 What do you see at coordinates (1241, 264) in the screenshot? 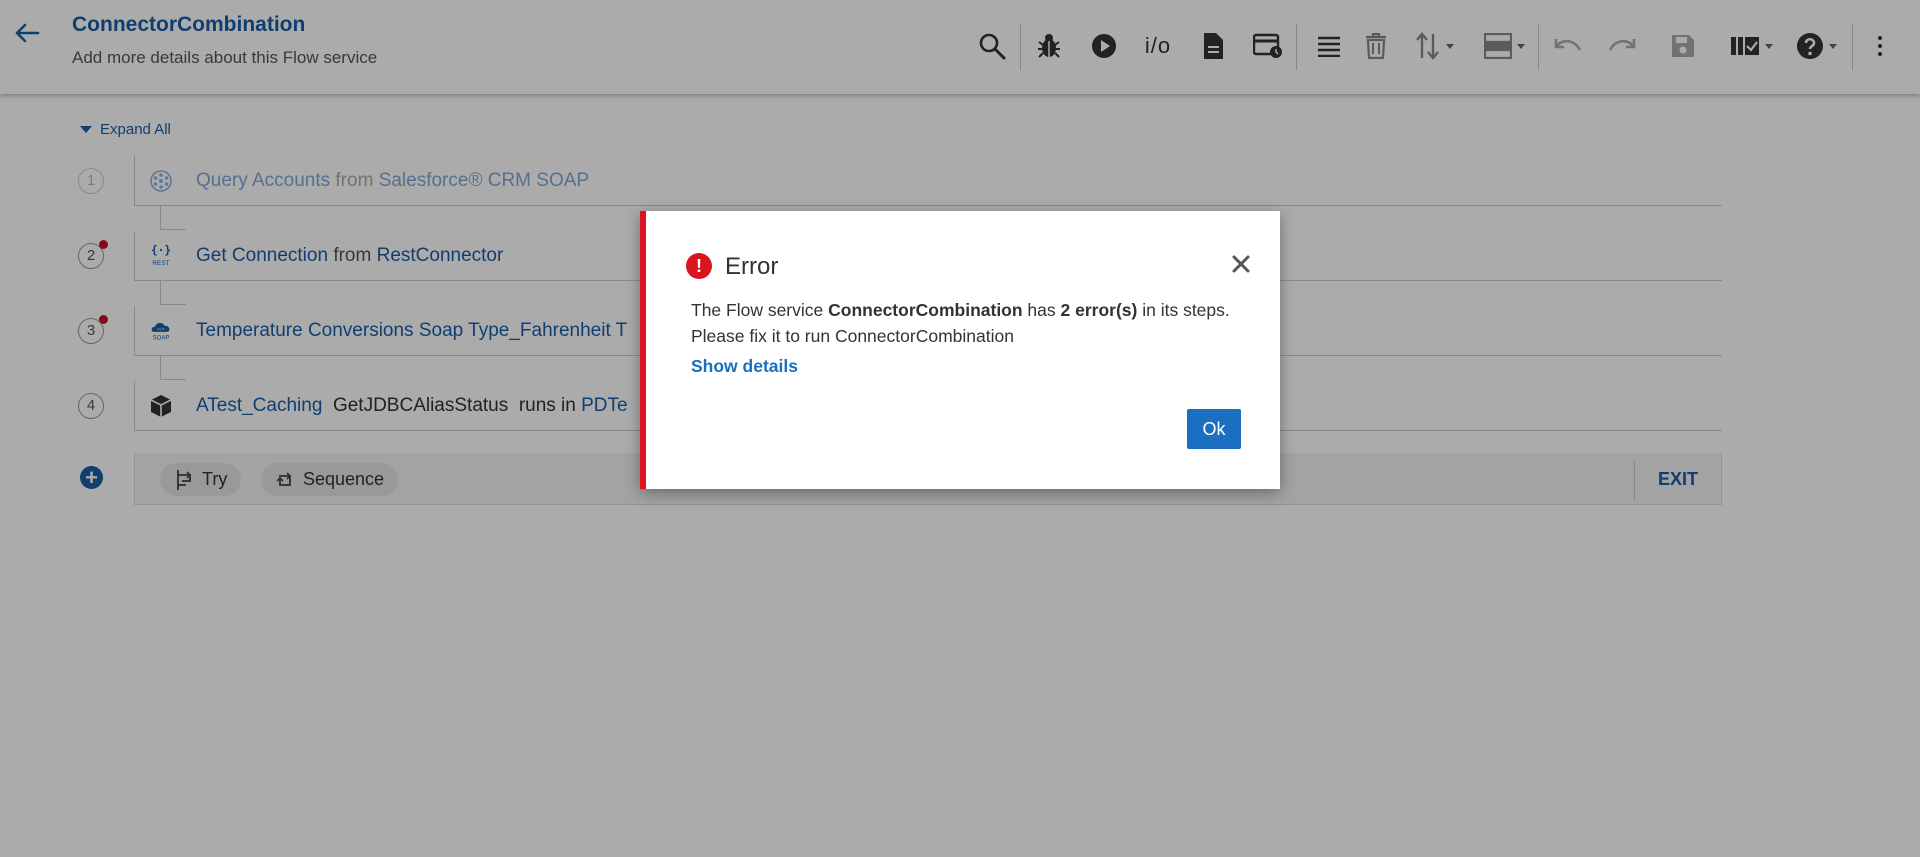
I see `close-icon` at bounding box center [1241, 264].